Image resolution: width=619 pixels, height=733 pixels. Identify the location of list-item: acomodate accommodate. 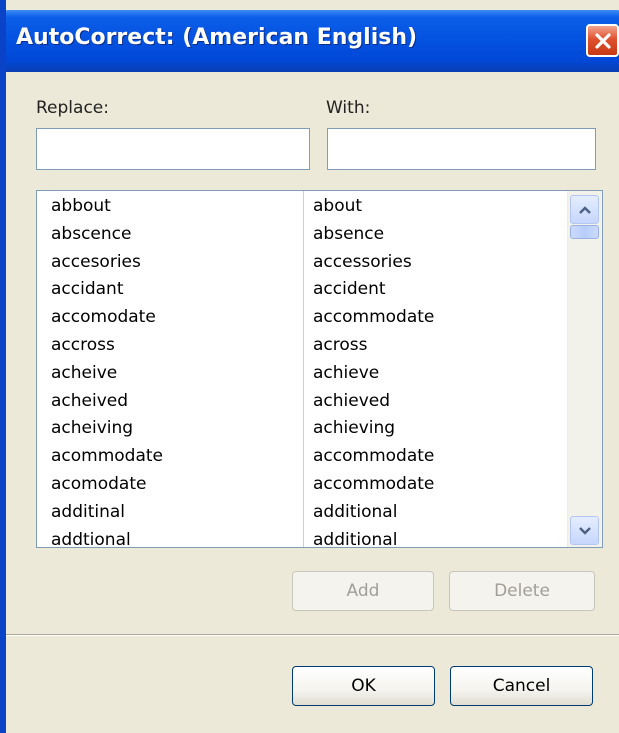
(299, 487).